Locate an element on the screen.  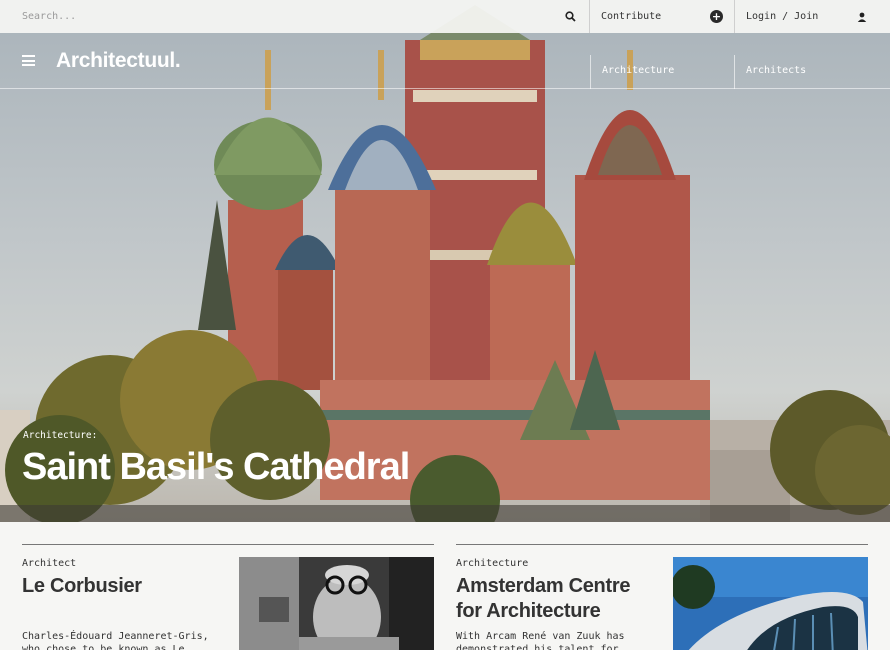
login-label: Login / Join is located at coordinates (782, 16).